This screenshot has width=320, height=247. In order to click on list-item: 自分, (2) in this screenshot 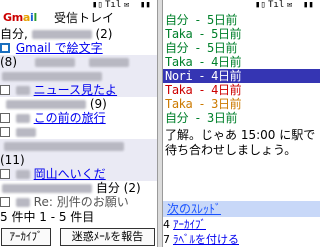, I will do `click(78, 34)`.